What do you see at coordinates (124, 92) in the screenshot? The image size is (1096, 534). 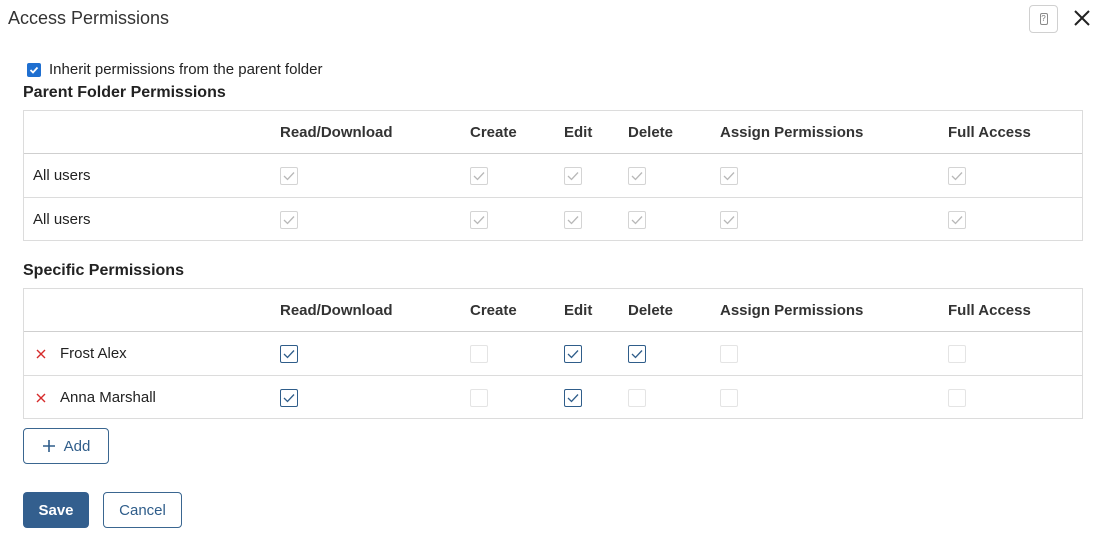 I see `parent-permissions-title: Parent Folder Permissions` at bounding box center [124, 92].